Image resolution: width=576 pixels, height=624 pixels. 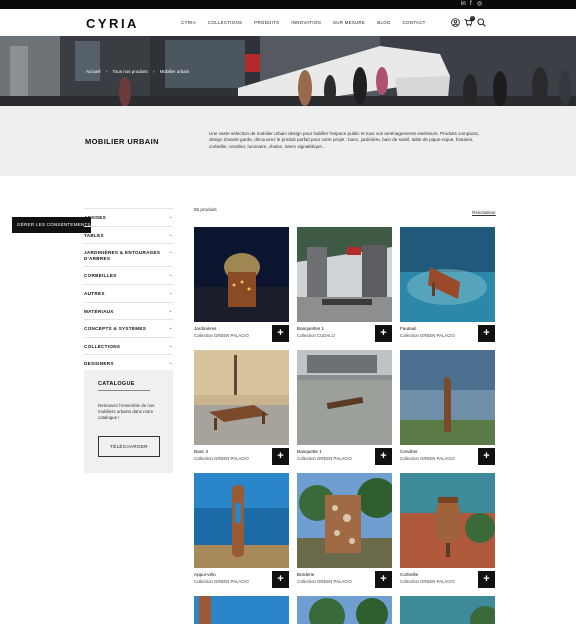 I want to click on nav-item-cyria: CYRIA, so click(x=188, y=22).